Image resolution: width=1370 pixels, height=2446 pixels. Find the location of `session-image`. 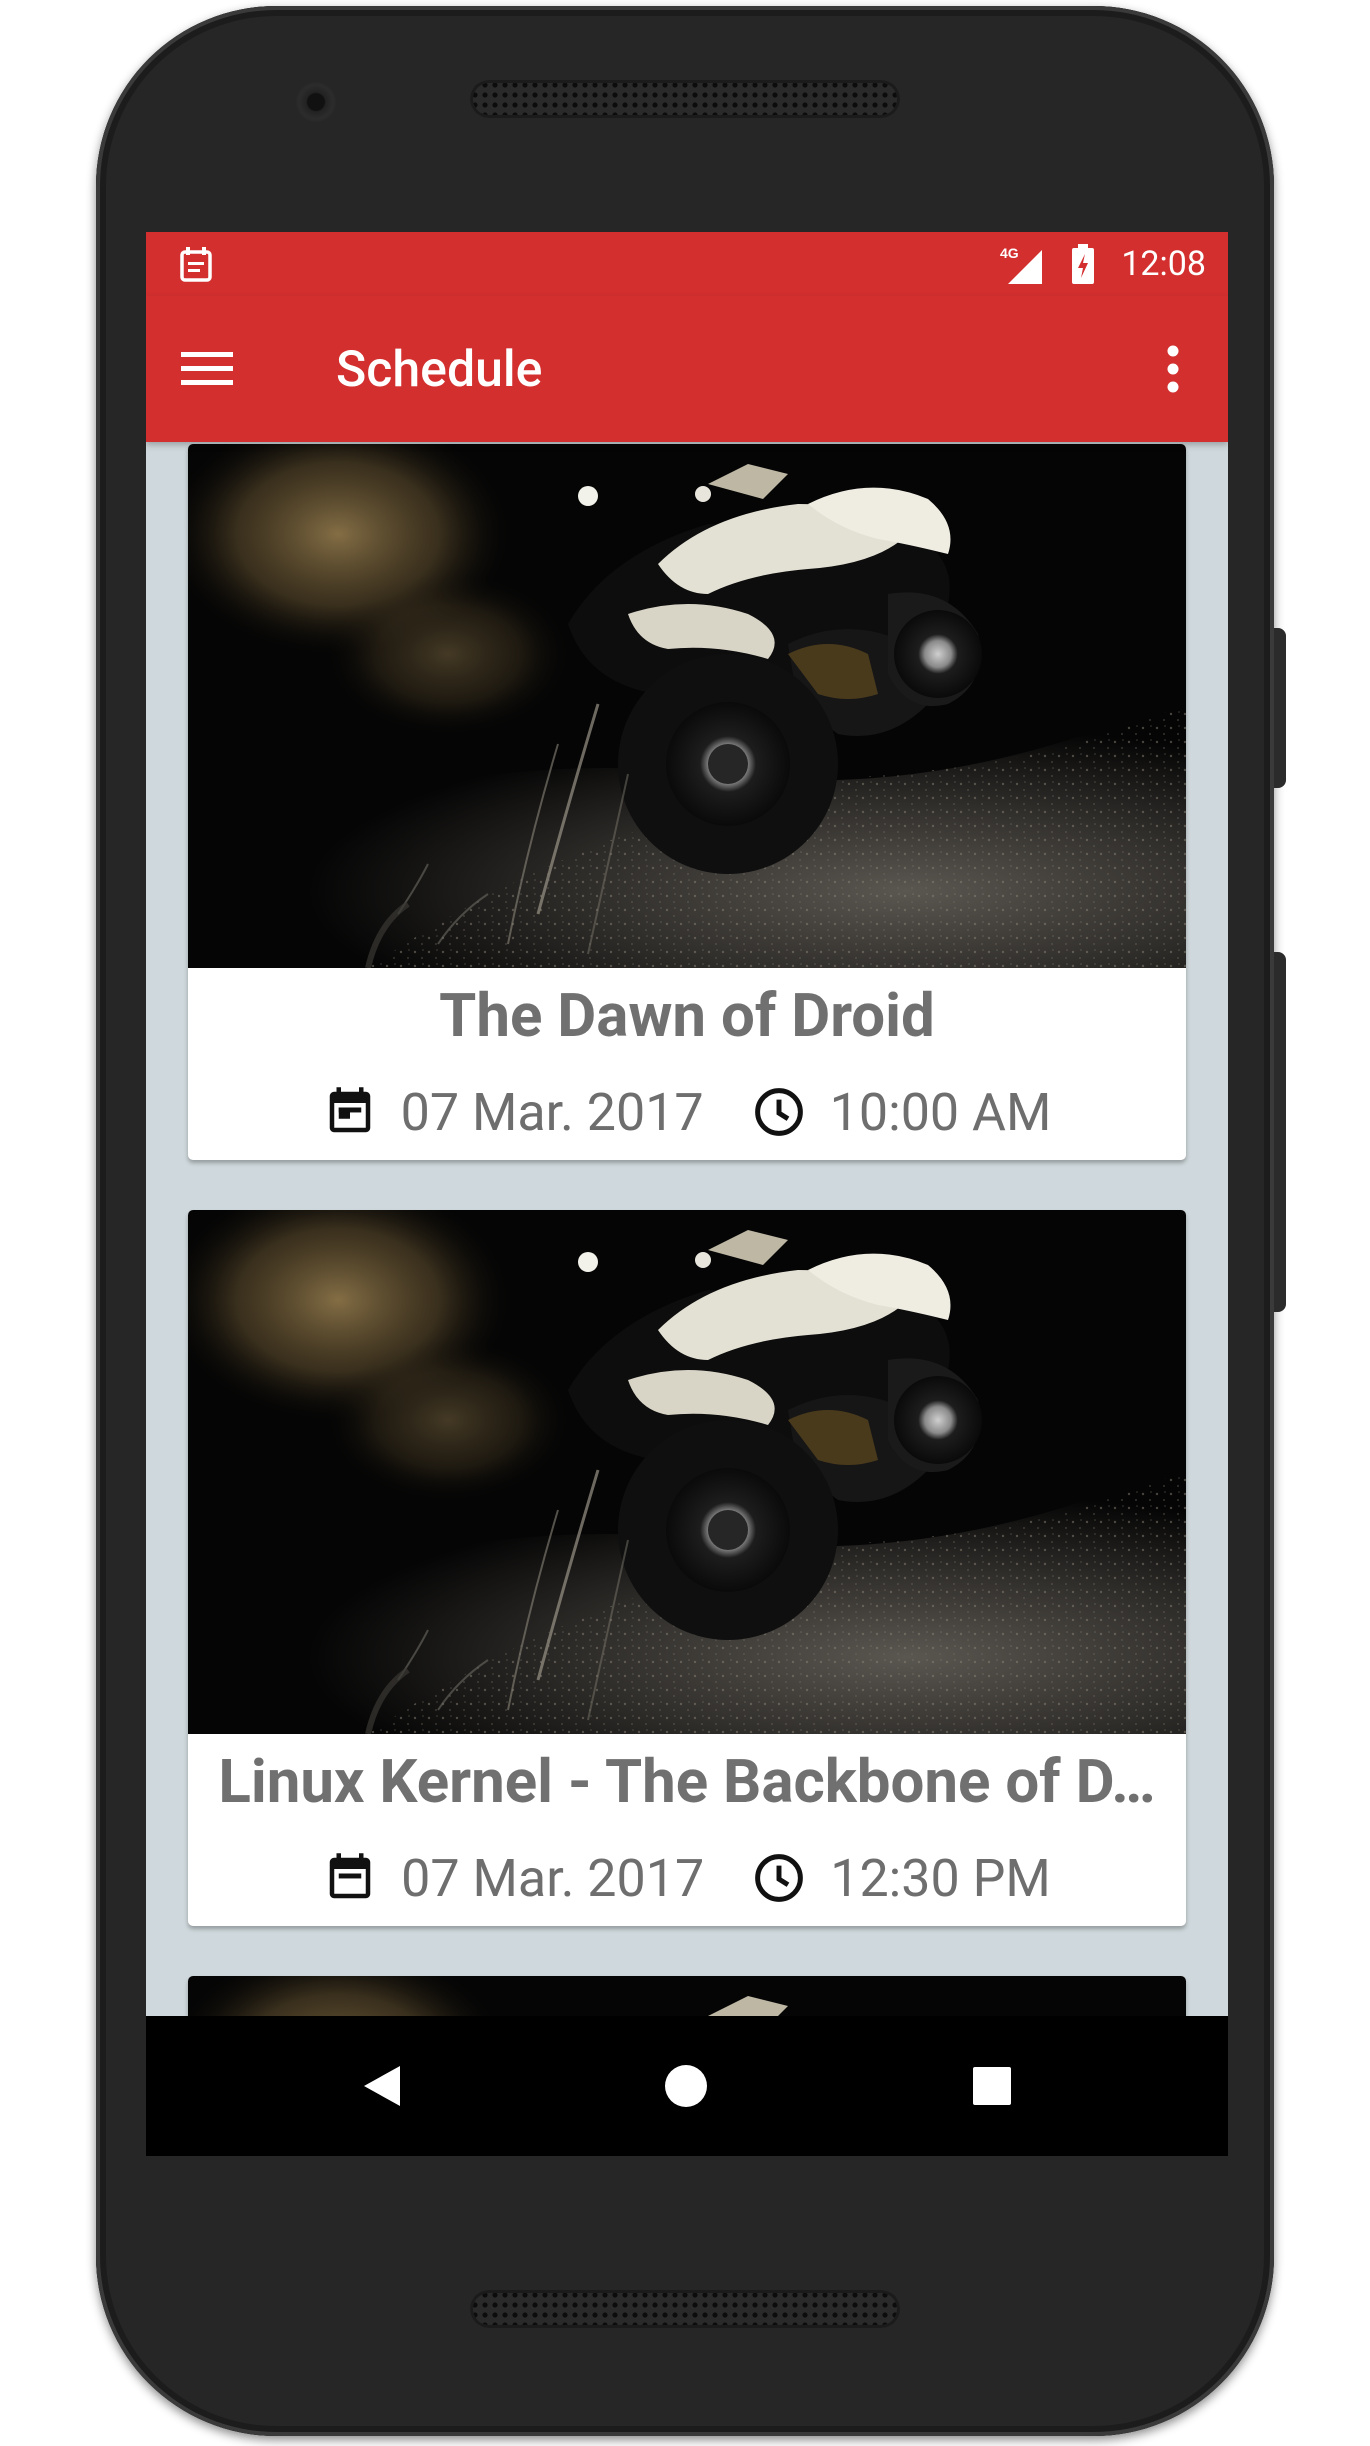

session-image is located at coordinates (687, 1996).